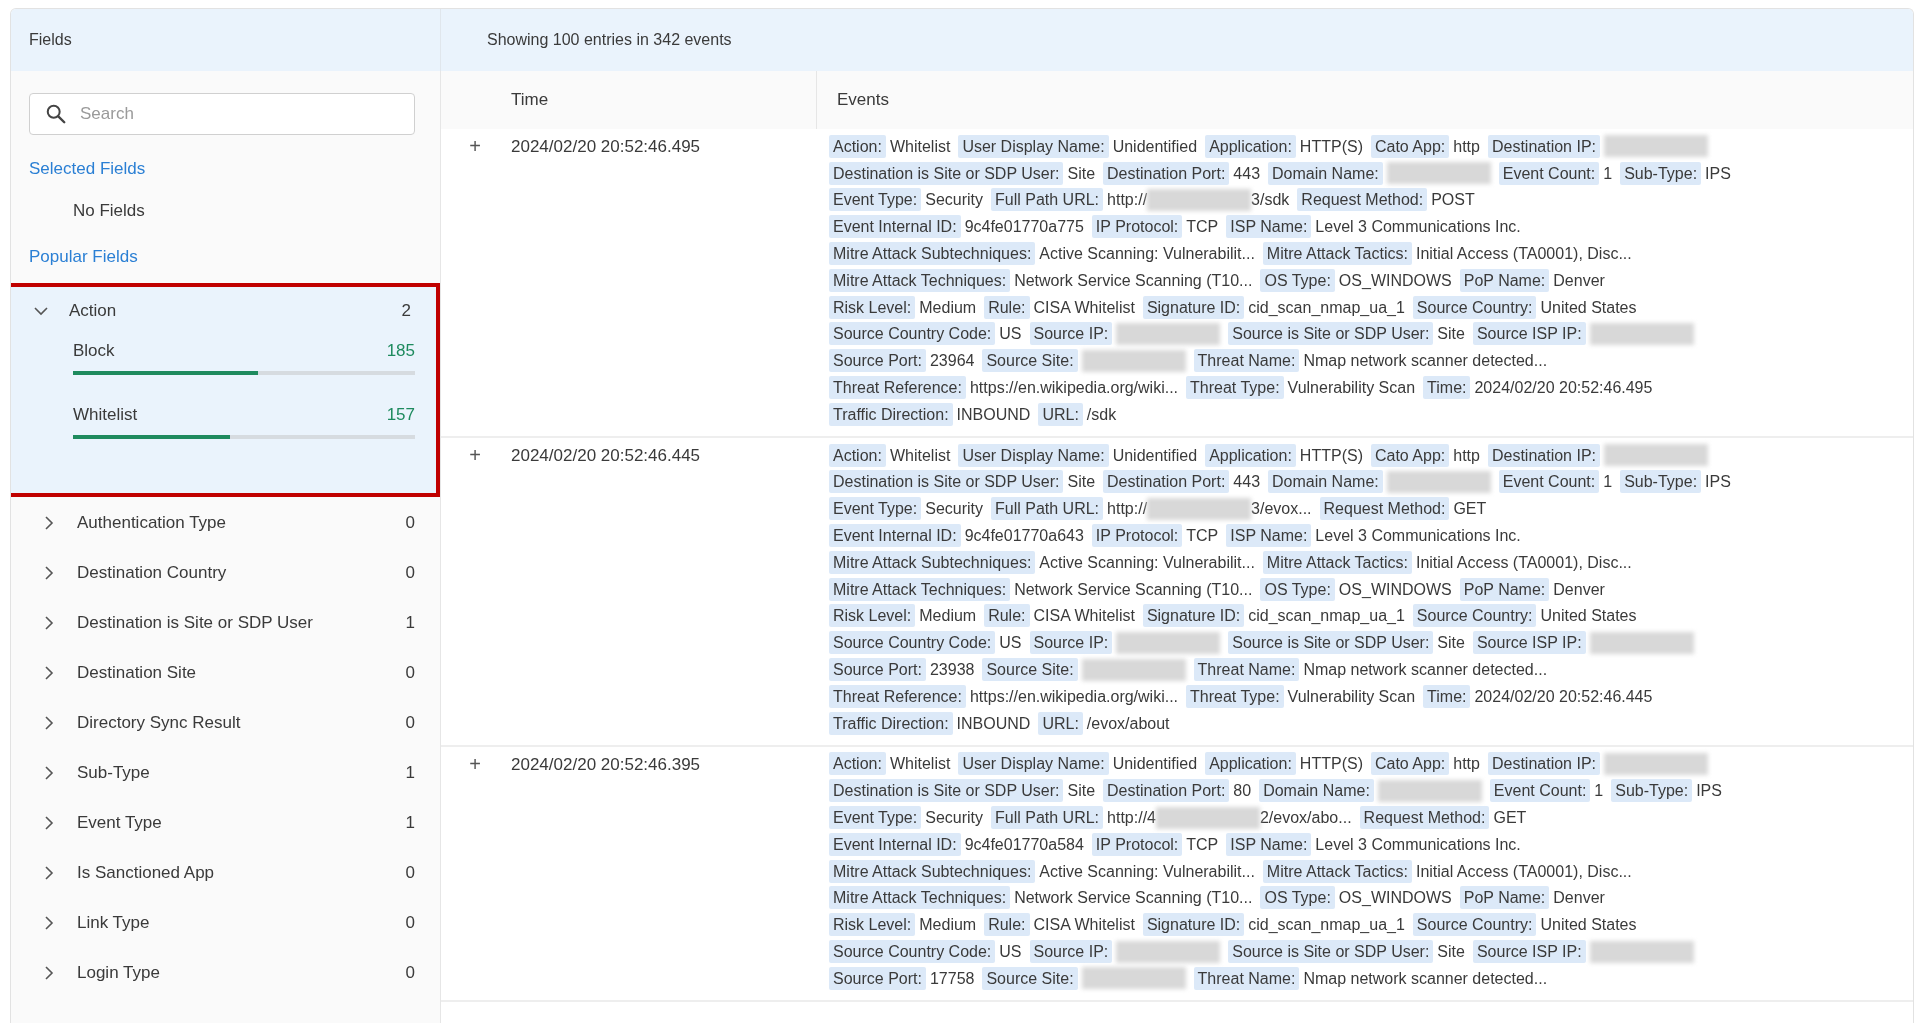 The height and width of the screenshot is (1023, 1920). I want to click on field-key: PoP Name:, so click(1504, 898).